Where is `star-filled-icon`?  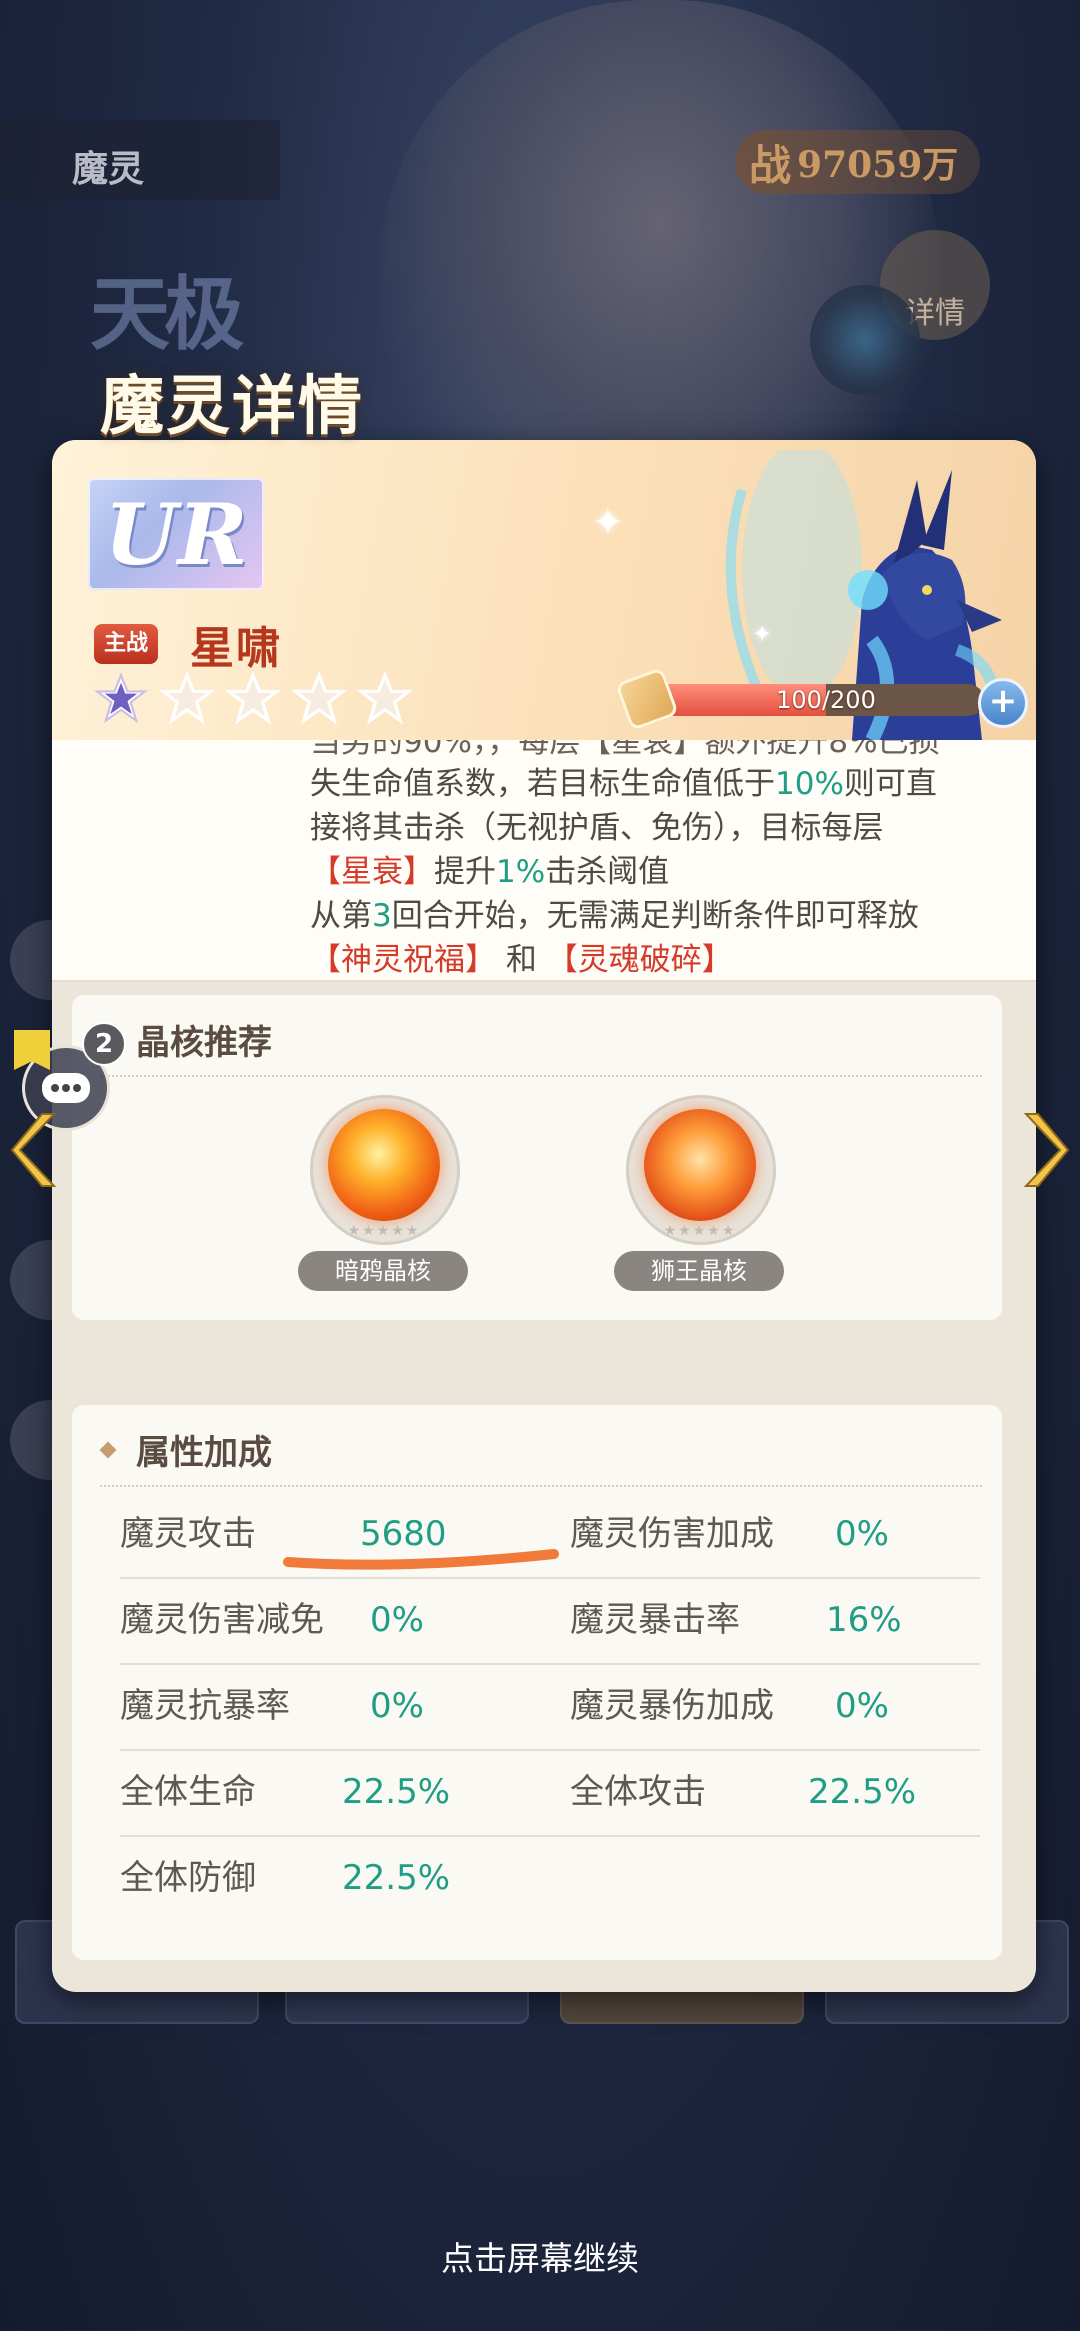 star-filled-icon is located at coordinates (121, 698).